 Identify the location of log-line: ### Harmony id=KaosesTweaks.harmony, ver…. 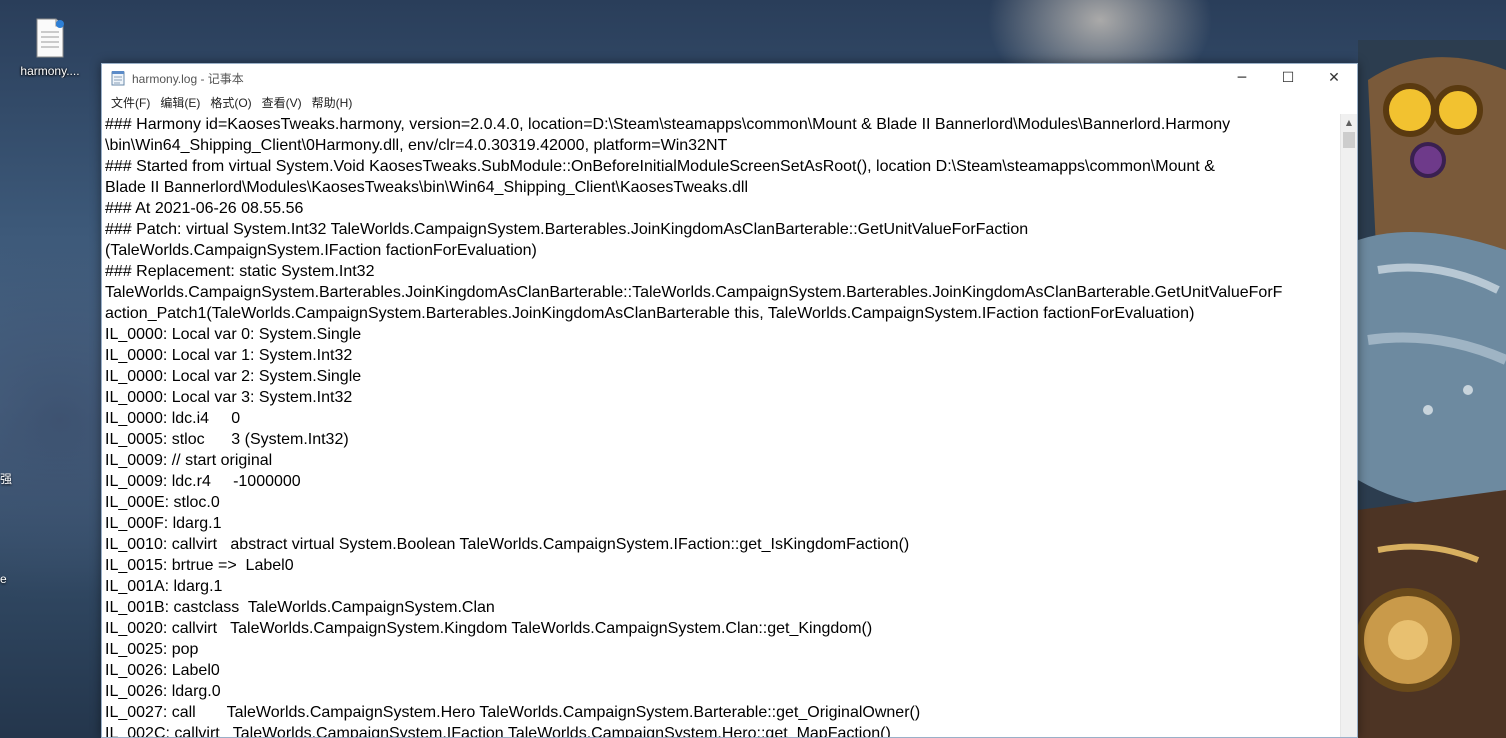
(668, 124).